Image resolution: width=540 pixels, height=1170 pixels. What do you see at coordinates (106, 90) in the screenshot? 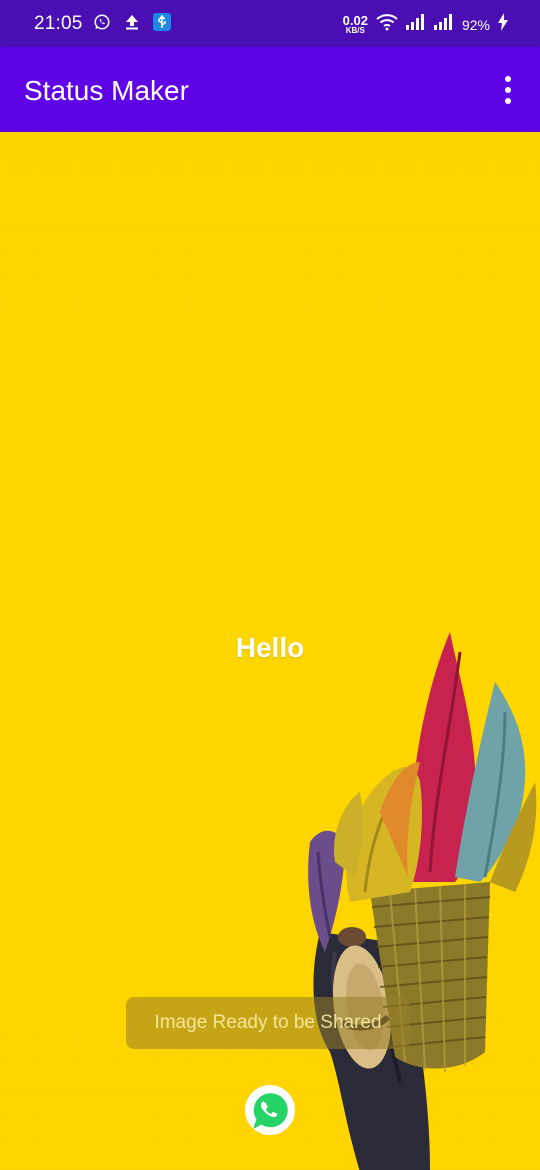
I see `app-title: Status Maker` at bounding box center [106, 90].